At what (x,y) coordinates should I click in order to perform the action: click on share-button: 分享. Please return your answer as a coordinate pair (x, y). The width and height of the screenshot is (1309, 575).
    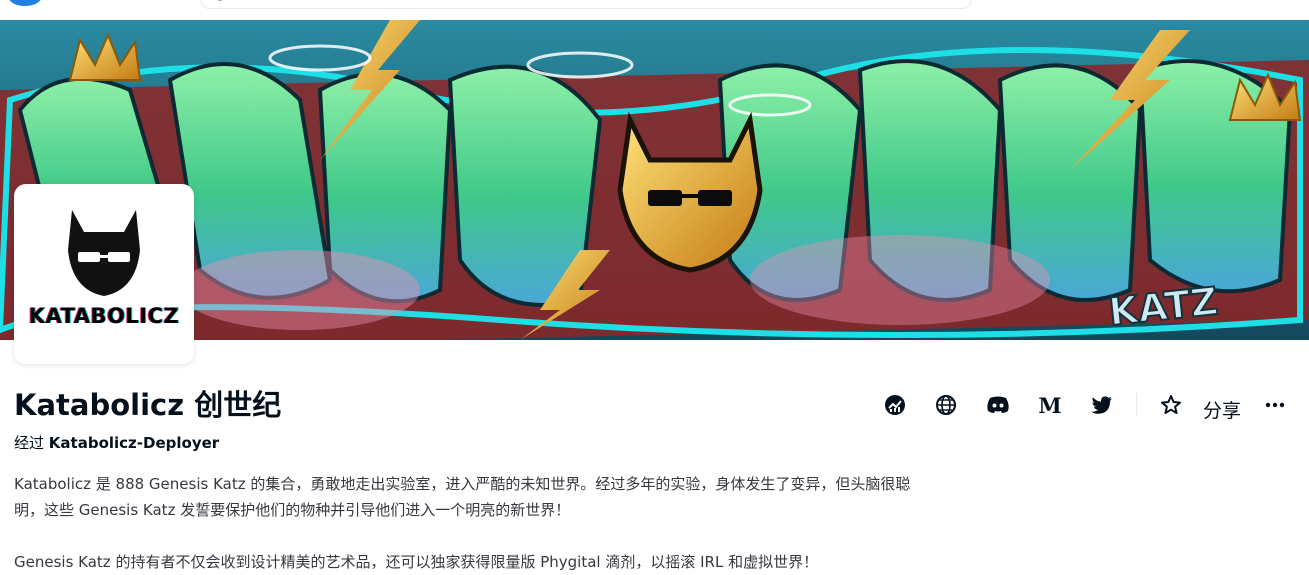
    Looking at the image, I should click on (1222, 409).